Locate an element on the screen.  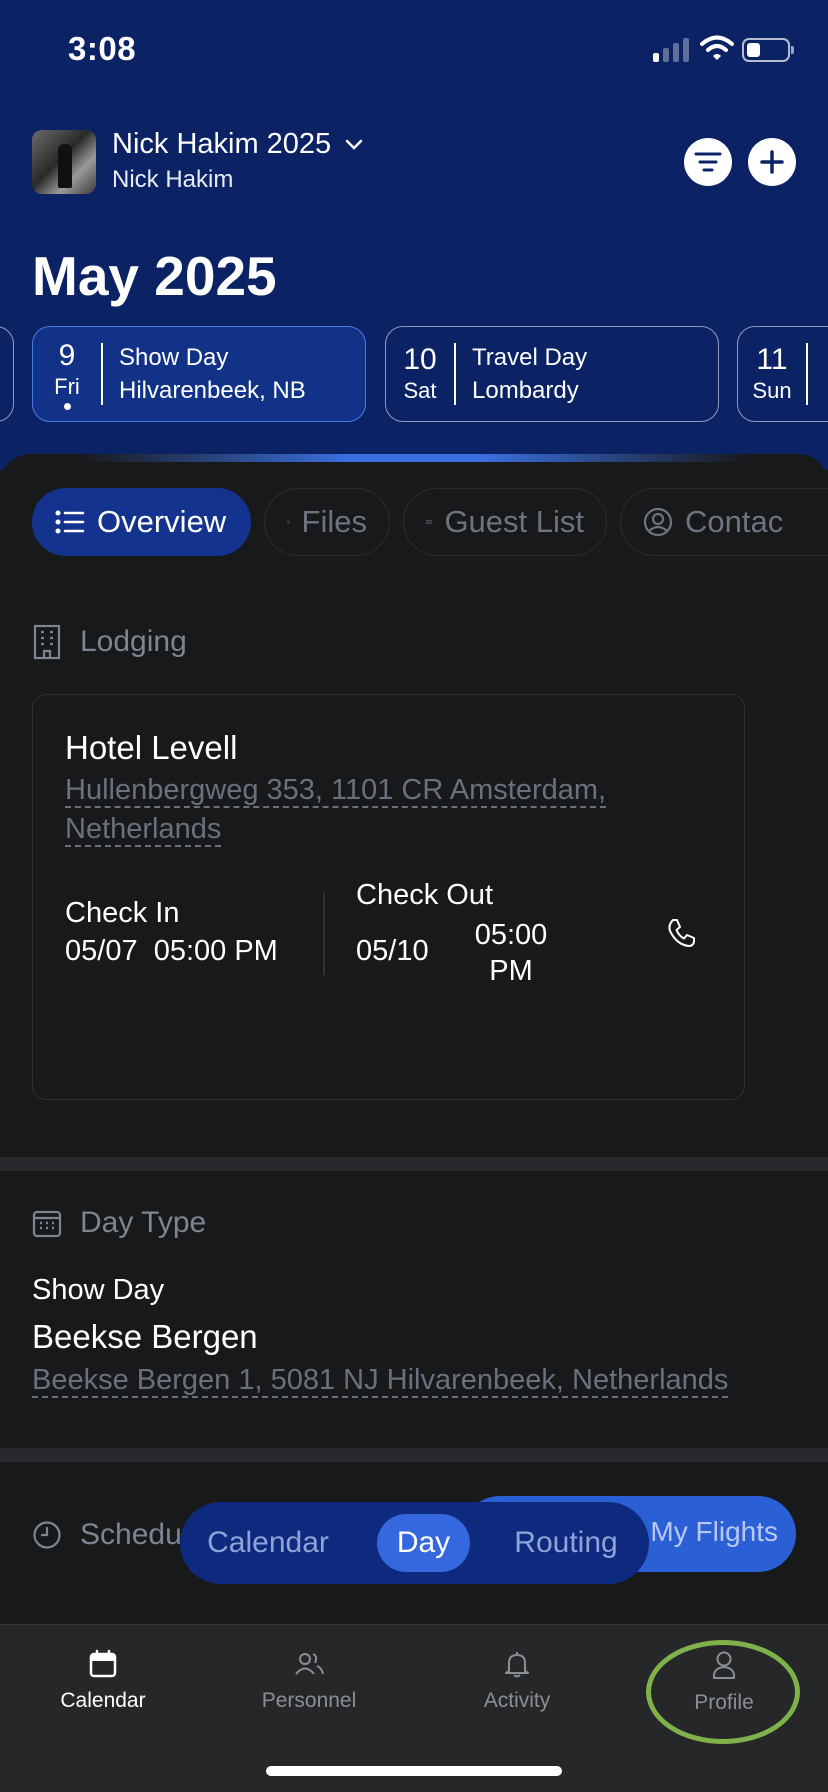
filter-icon is located at coordinates (708, 162).